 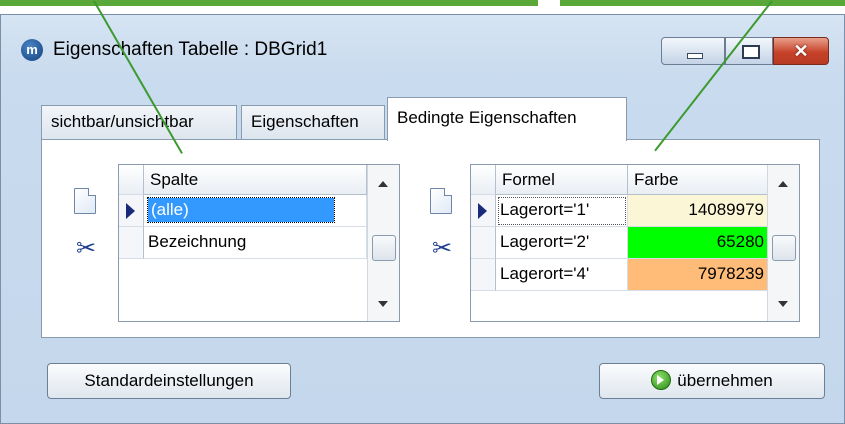 What do you see at coordinates (255, 180) in the screenshot?
I see `column-header-spalte: Spalte` at bounding box center [255, 180].